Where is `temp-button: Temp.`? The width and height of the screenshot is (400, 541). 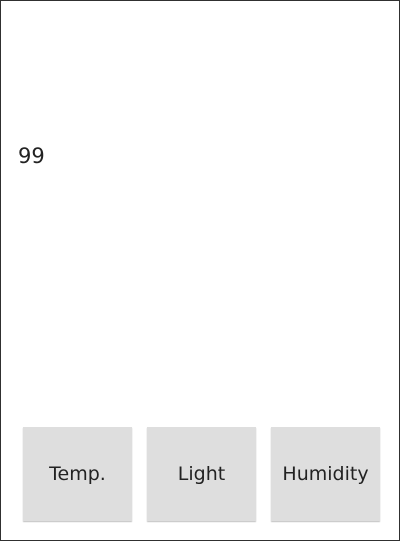 temp-button: Temp. is located at coordinates (77, 474).